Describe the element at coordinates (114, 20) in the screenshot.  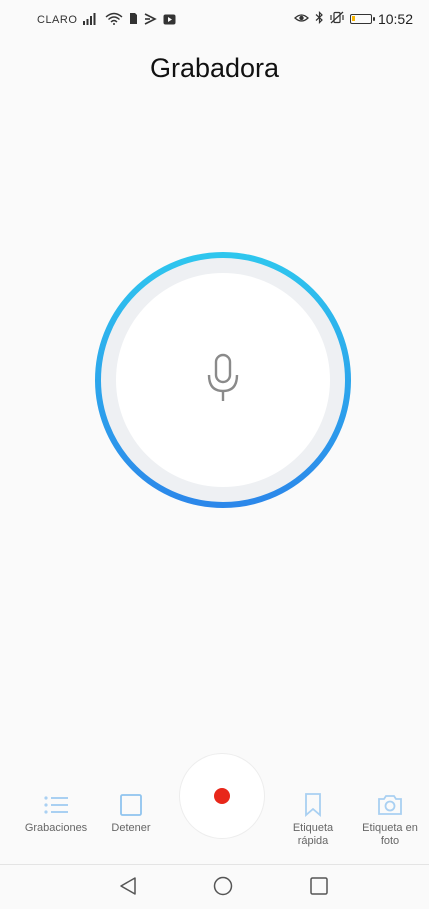
I see `wifi-icon` at that location.